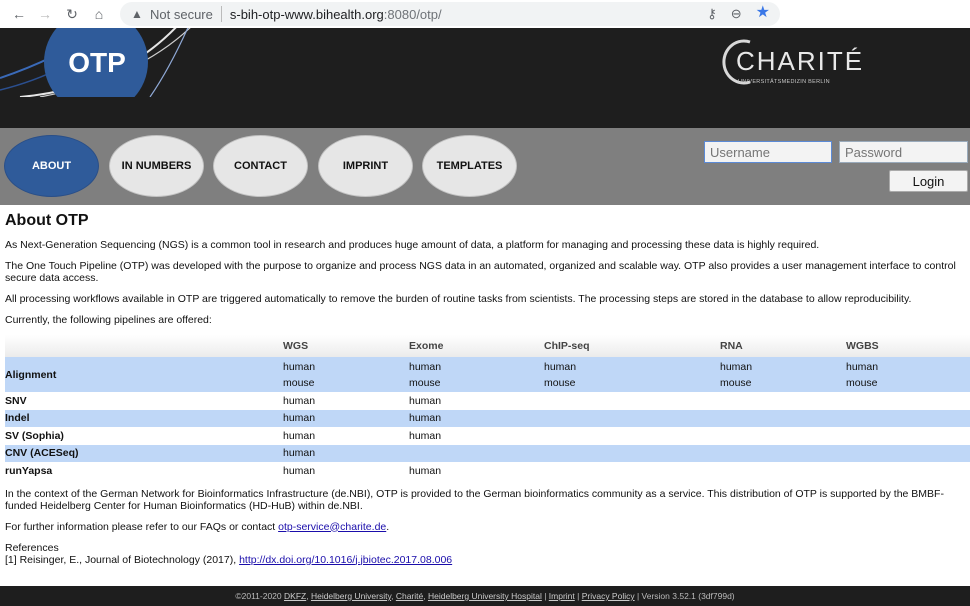 The width and height of the screenshot is (970, 606). I want to click on table-header-row: WGS Exome ChIP-seq RNA WGBS, so click(487, 346).